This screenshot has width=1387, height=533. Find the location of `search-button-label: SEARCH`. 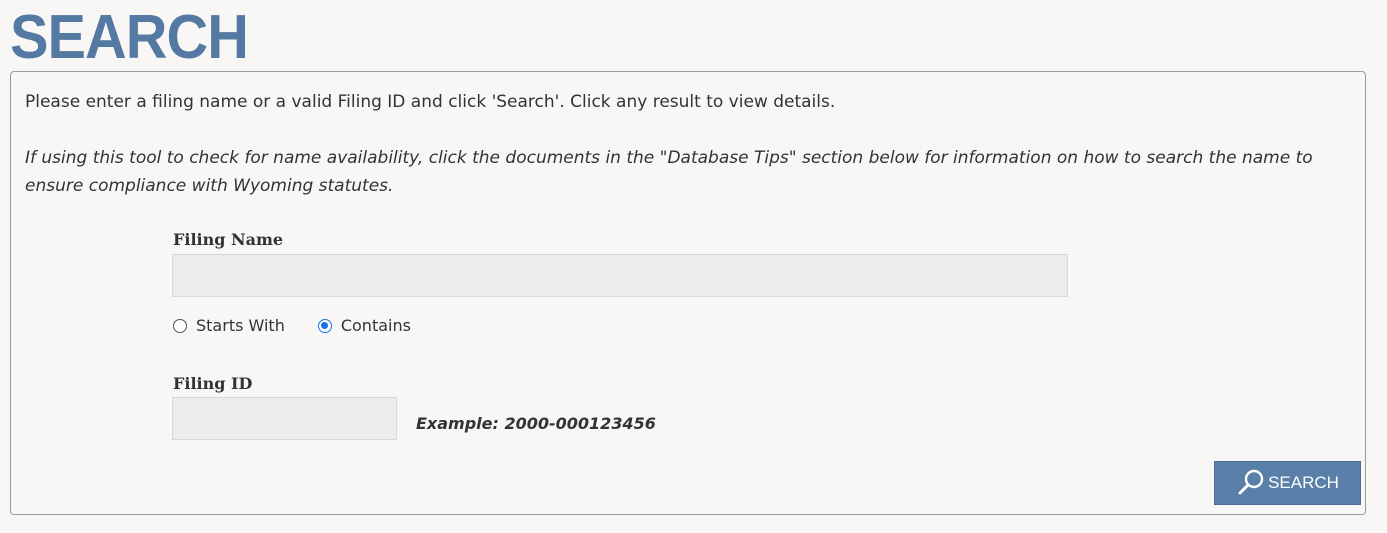

search-button-label: SEARCH is located at coordinates (1303, 482).